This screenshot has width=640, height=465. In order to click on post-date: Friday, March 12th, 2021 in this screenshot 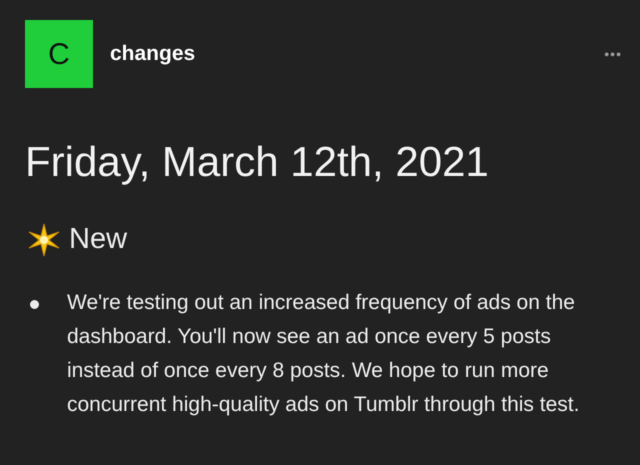, I will do `click(257, 162)`.